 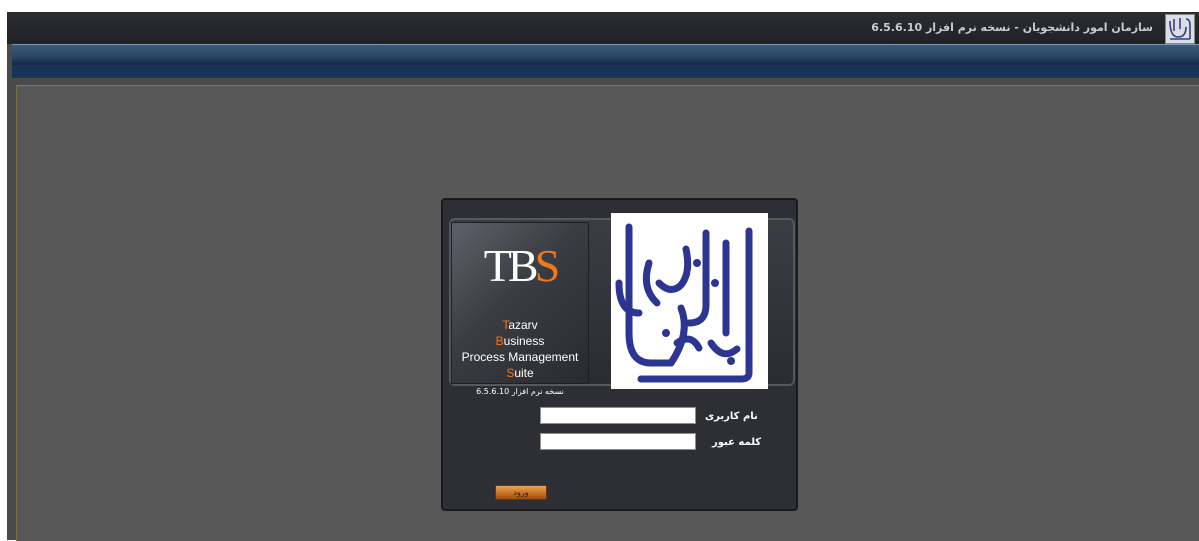 What do you see at coordinates (520, 325) in the screenshot?
I see `tbs-line: Tazarv` at bounding box center [520, 325].